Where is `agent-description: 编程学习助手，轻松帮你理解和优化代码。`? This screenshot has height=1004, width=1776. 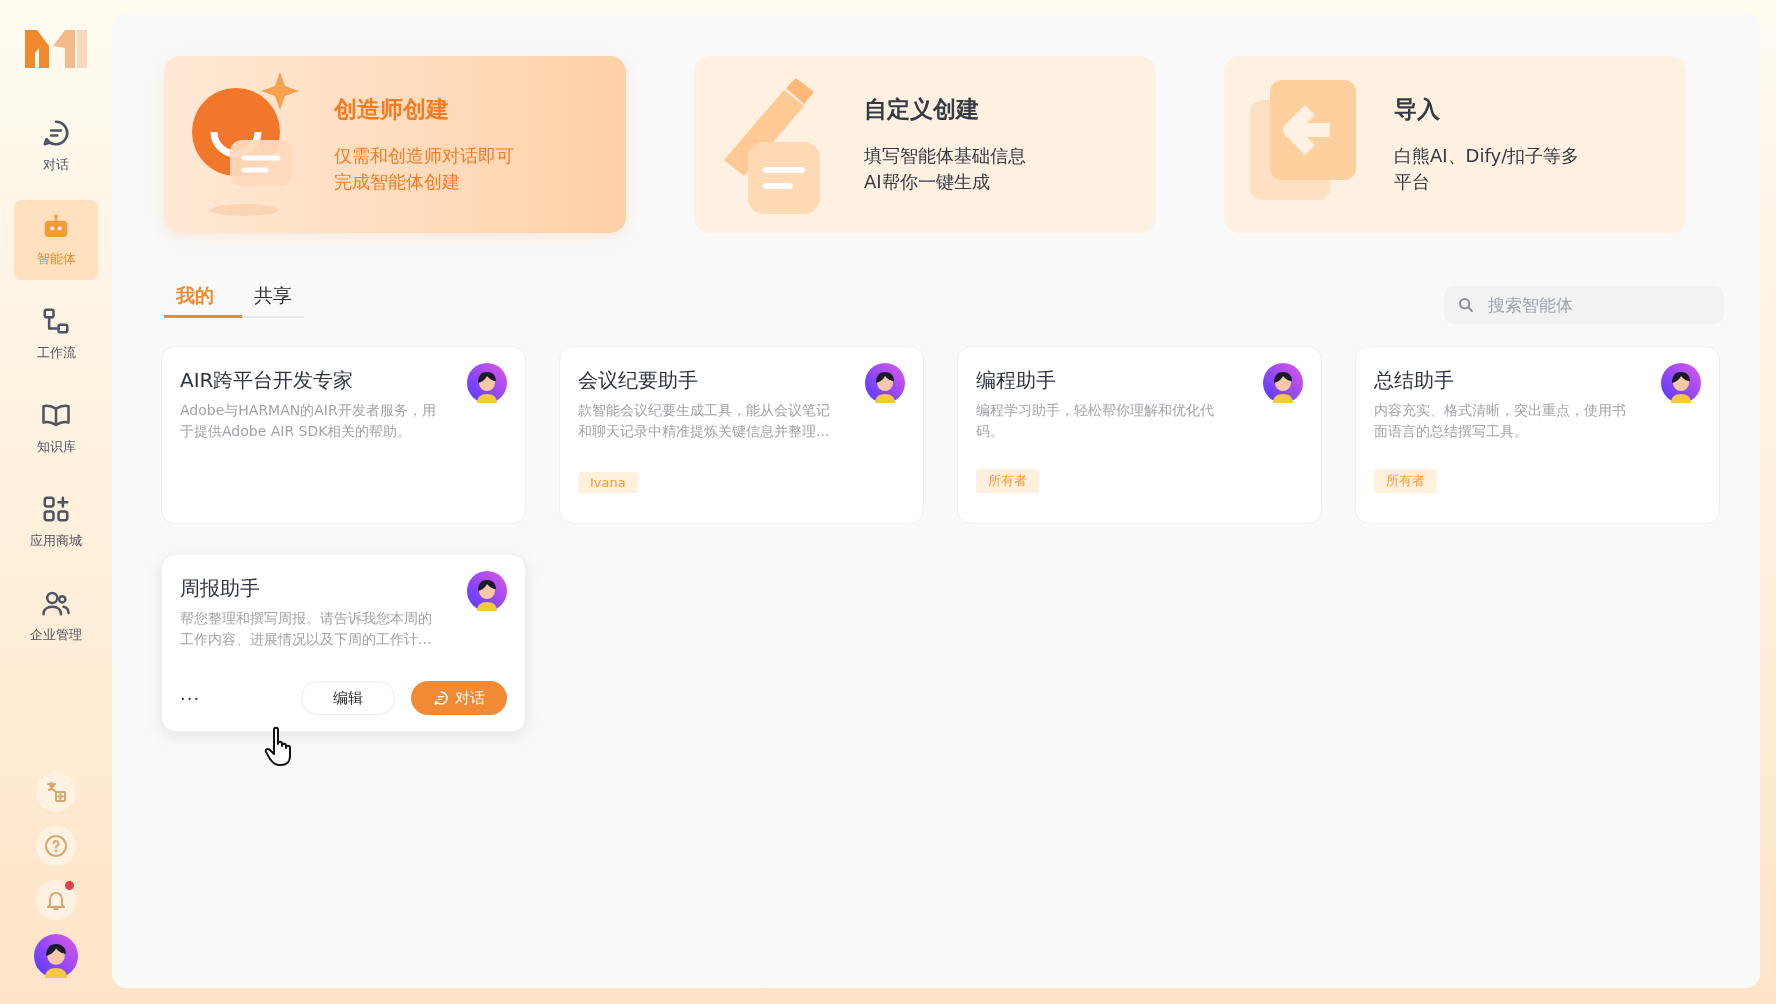 agent-description: 编程学习助手，轻松帮你理解和优化代码。 is located at coordinates (1095, 421).